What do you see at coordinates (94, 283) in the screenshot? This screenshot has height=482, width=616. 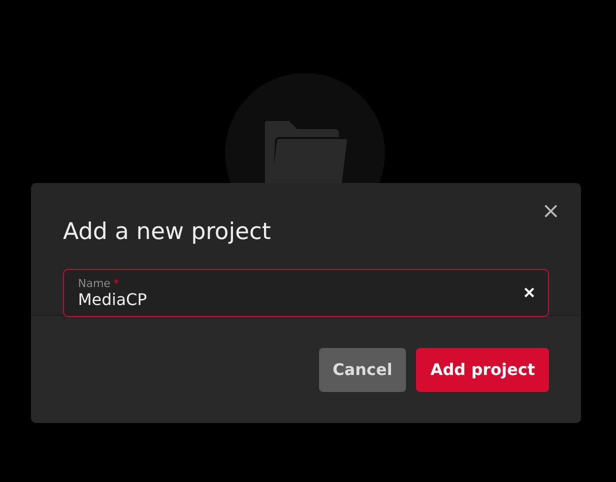 I see `field-label: Name` at bounding box center [94, 283].